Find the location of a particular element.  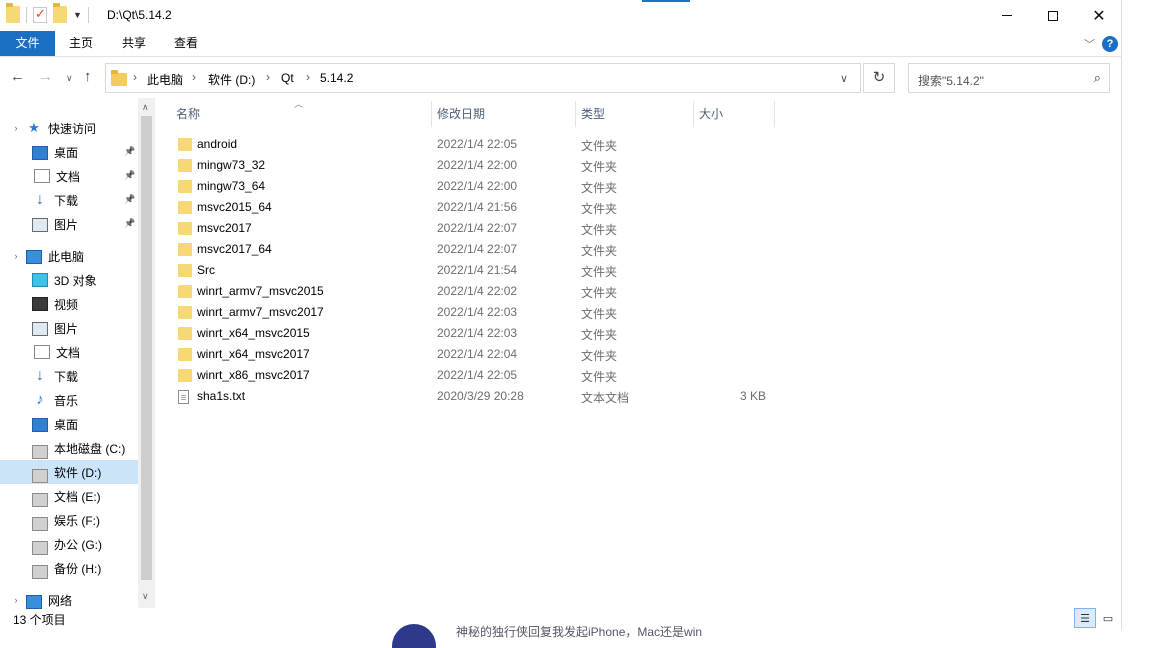

modified-date: 2022/1/4 22:00 is located at coordinates (477, 186).